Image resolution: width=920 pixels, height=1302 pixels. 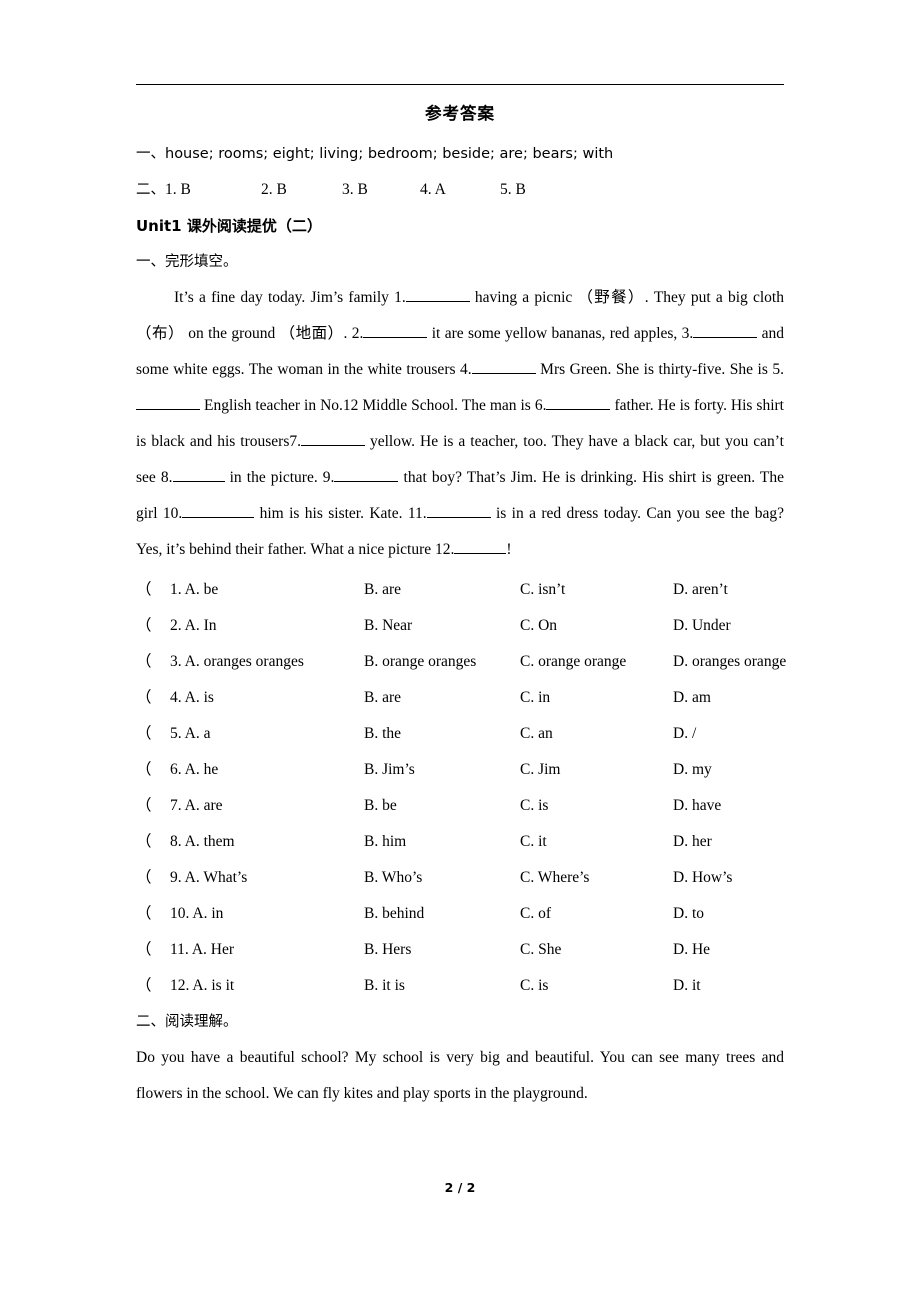 What do you see at coordinates (596, 914) in the screenshot?
I see `choice-option-c: C. of` at bounding box center [596, 914].